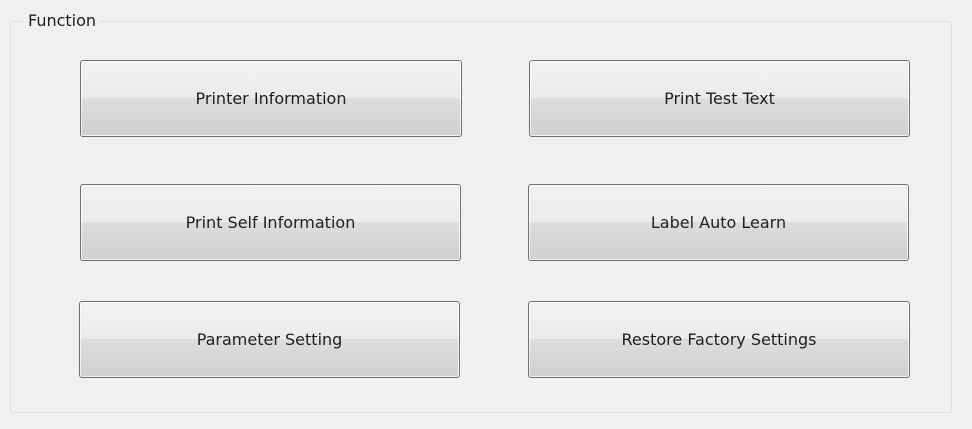 The width and height of the screenshot is (972, 429). I want to click on parameter-setting-button: Parameter Setting, so click(269, 339).